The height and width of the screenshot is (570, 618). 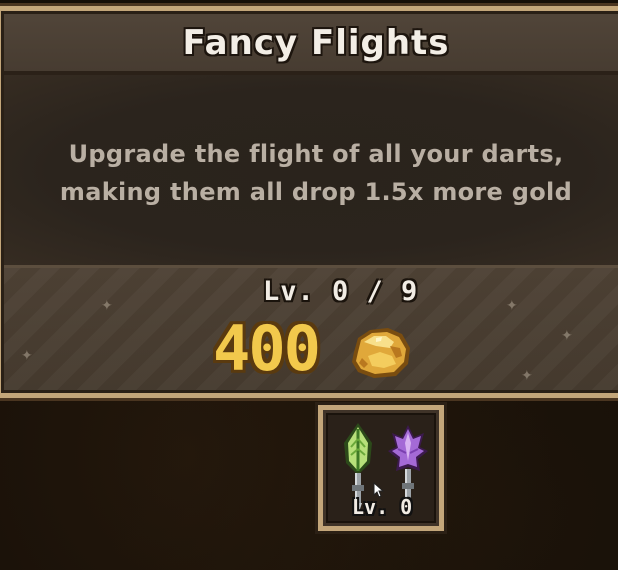 What do you see at coordinates (341, 291) in the screenshot?
I see `upgrade-level: Lv. 0 / 9` at bounding box center [341, 291].